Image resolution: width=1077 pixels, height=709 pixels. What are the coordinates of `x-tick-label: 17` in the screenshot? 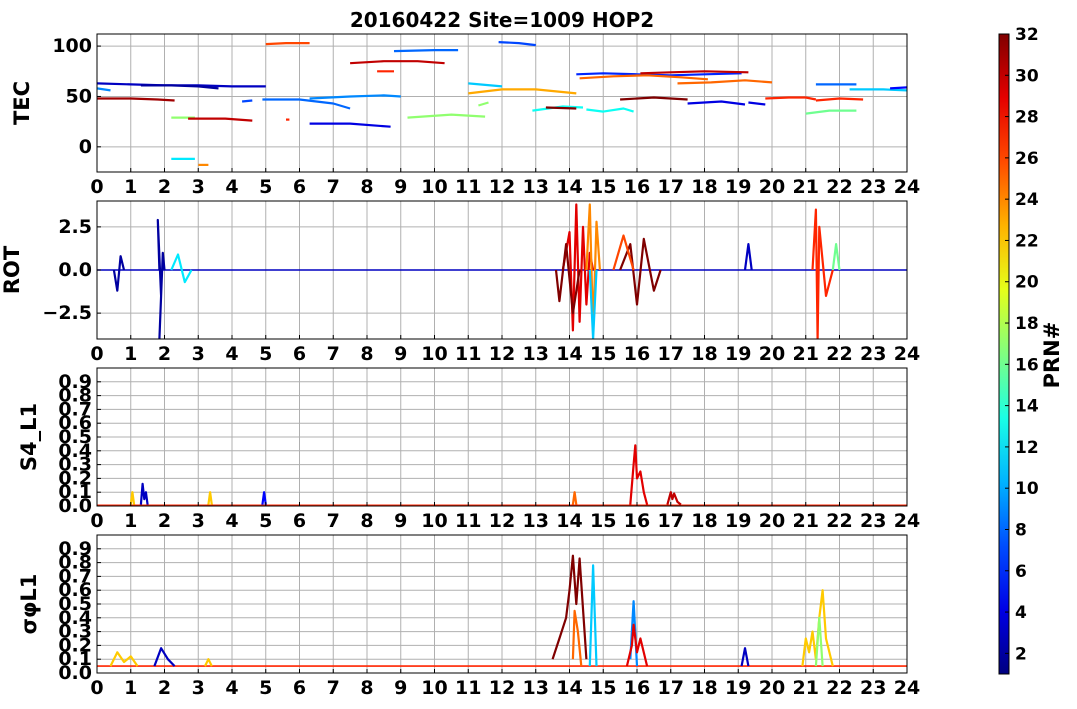 It's located at (671, 688).